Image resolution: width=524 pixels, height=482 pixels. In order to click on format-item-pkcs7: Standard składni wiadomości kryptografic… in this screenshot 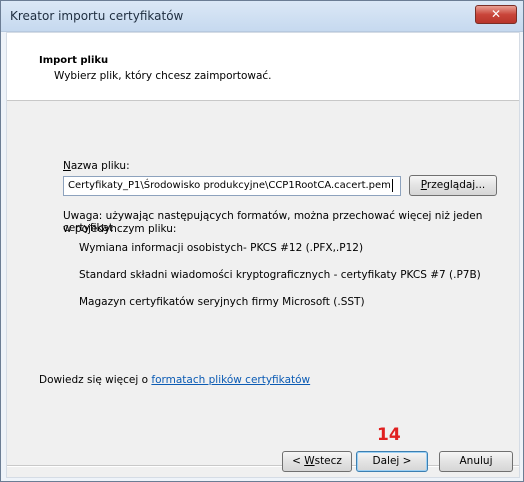, I will do `click(280, 275)`.